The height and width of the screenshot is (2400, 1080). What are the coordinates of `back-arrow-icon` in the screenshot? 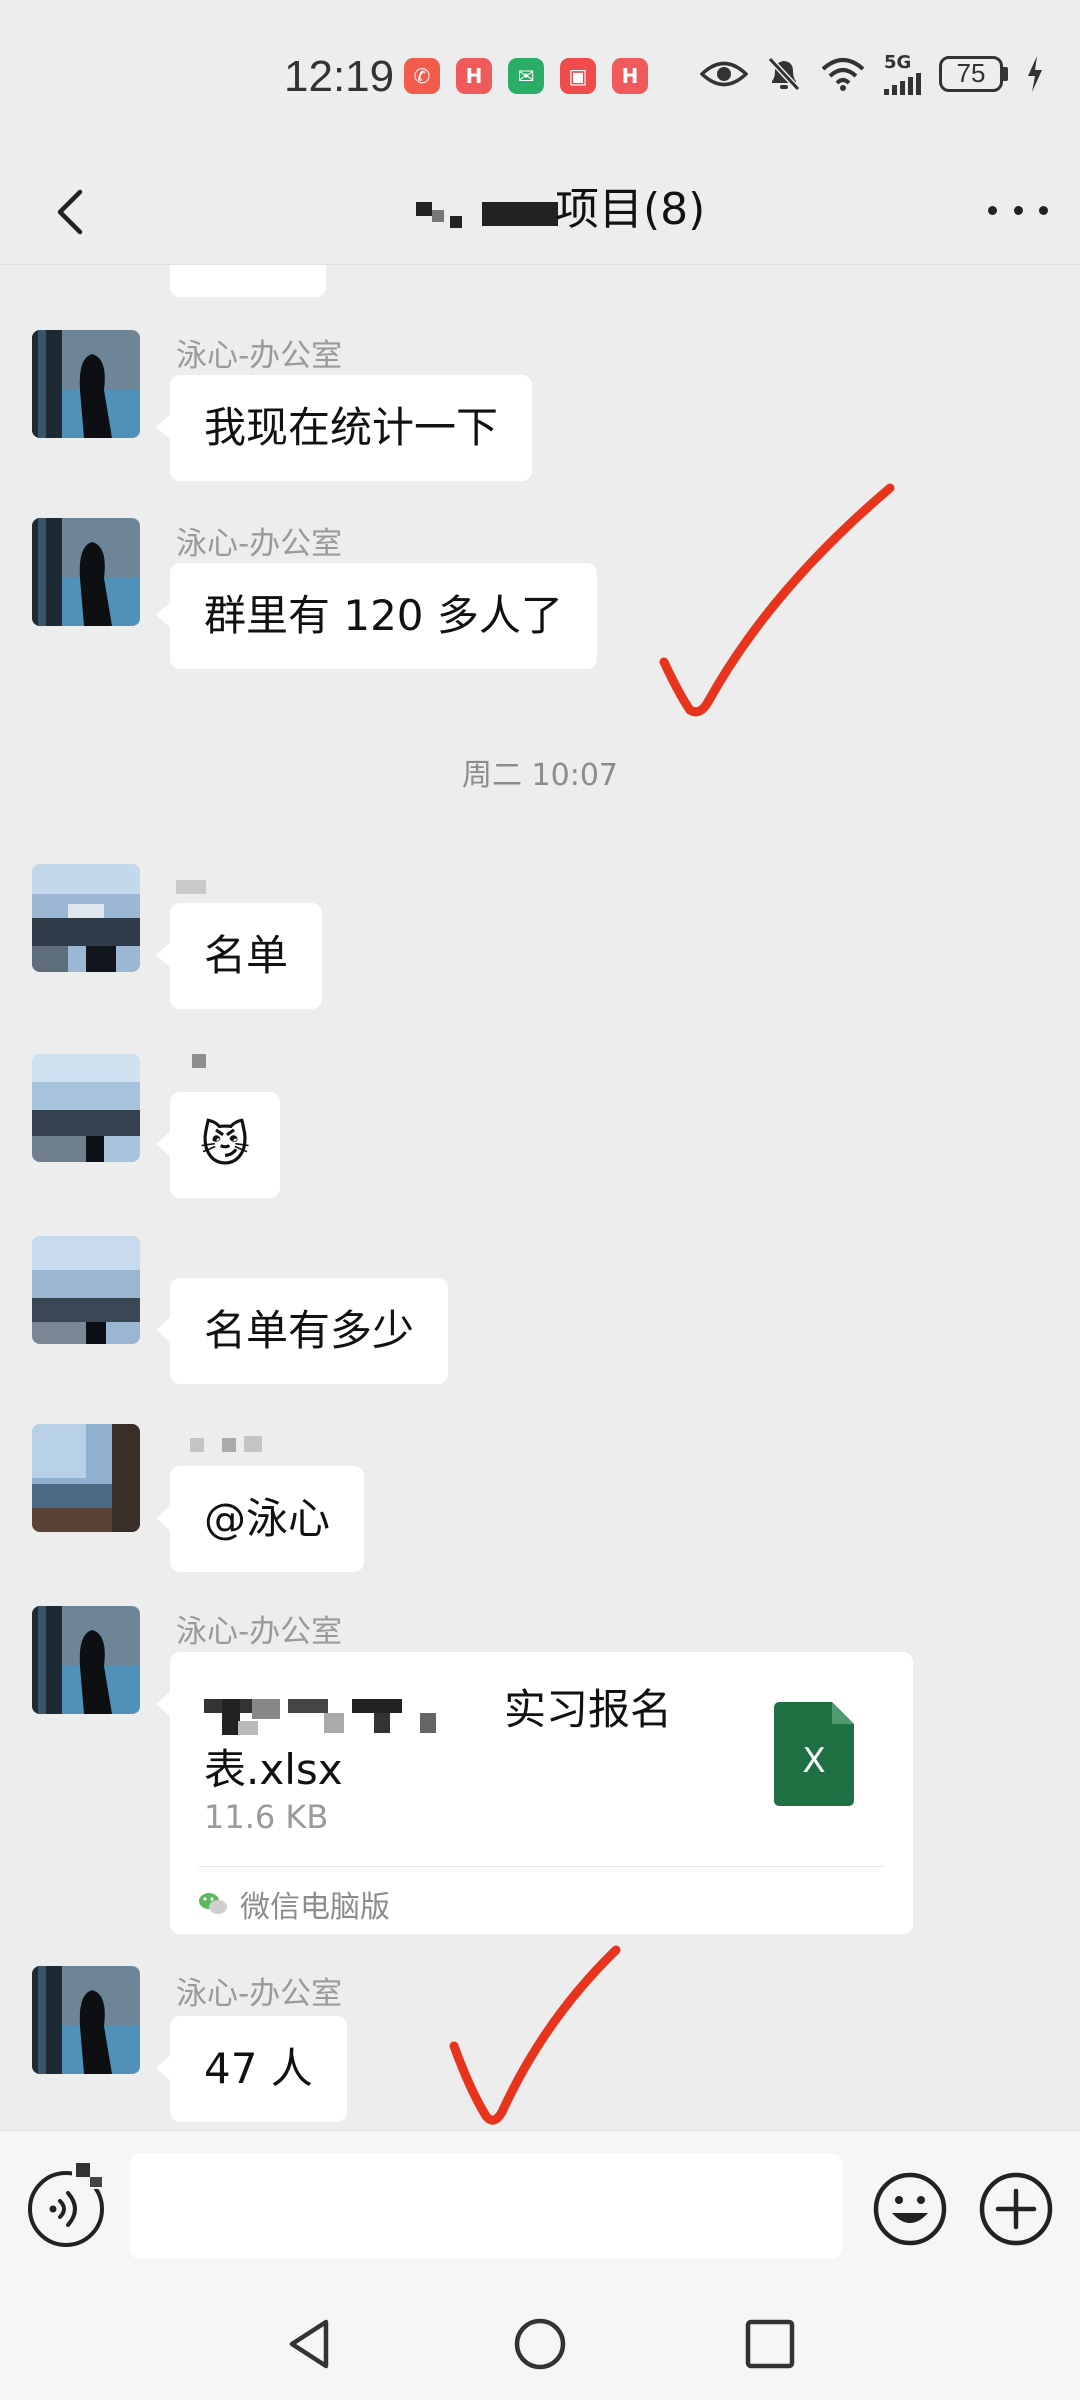 It's located at (74, 212).